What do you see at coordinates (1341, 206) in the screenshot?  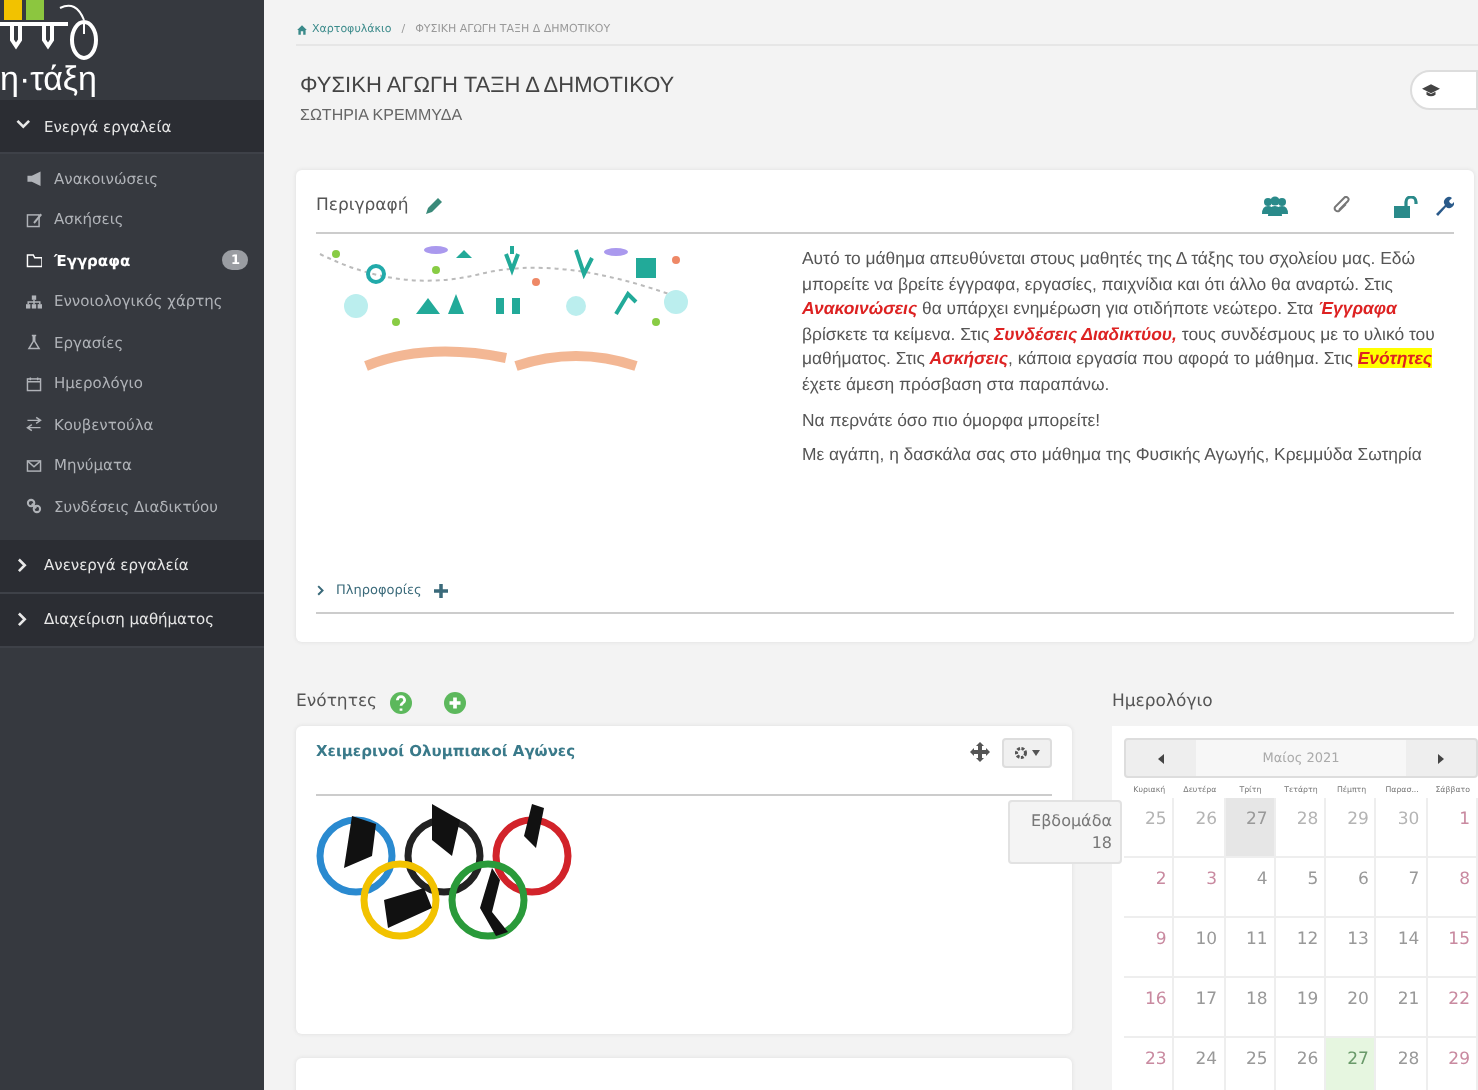 I see `paperclip-icon` at bounding box center [1341, 206].